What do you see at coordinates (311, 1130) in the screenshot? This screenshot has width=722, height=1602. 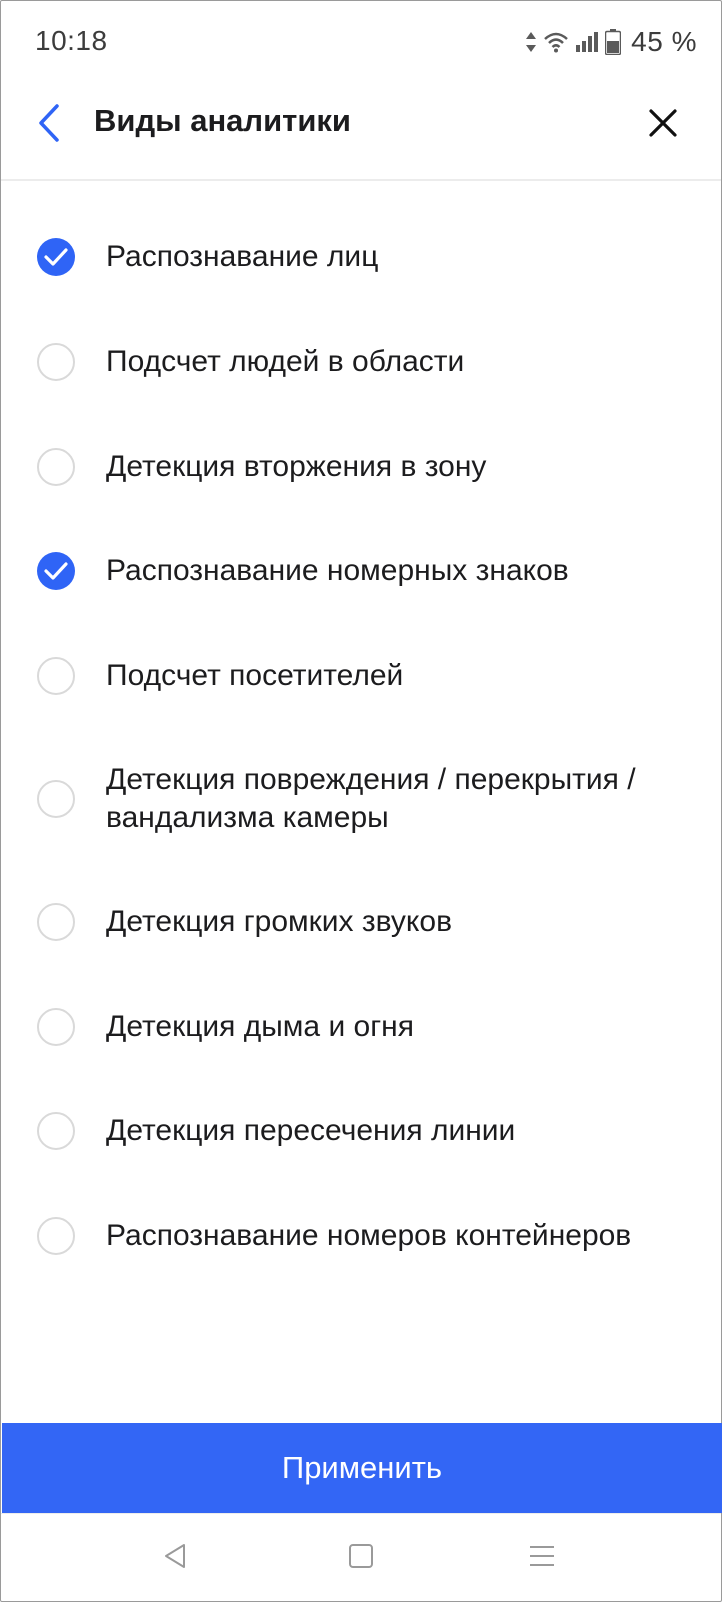 I see `option-label: Детекция пересечения линии` at bounding box center [311, 1130].